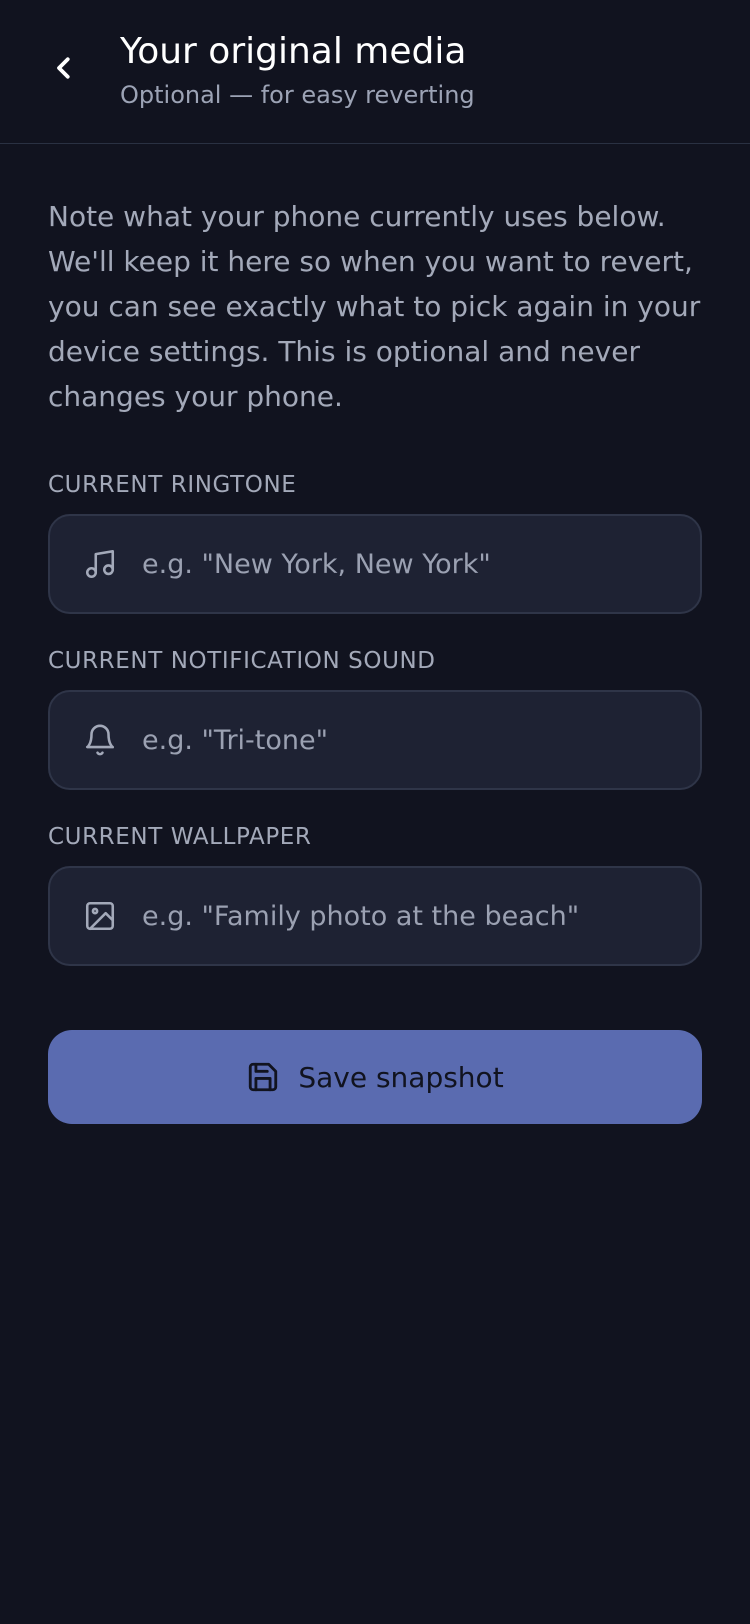 The height and width of the screenshot is (1624, 750). What do you see at coordinates (297, 95) in the screenshot?
I see `page-subtitle: Optional — for easy reverting` at bounding box center [297, 95].